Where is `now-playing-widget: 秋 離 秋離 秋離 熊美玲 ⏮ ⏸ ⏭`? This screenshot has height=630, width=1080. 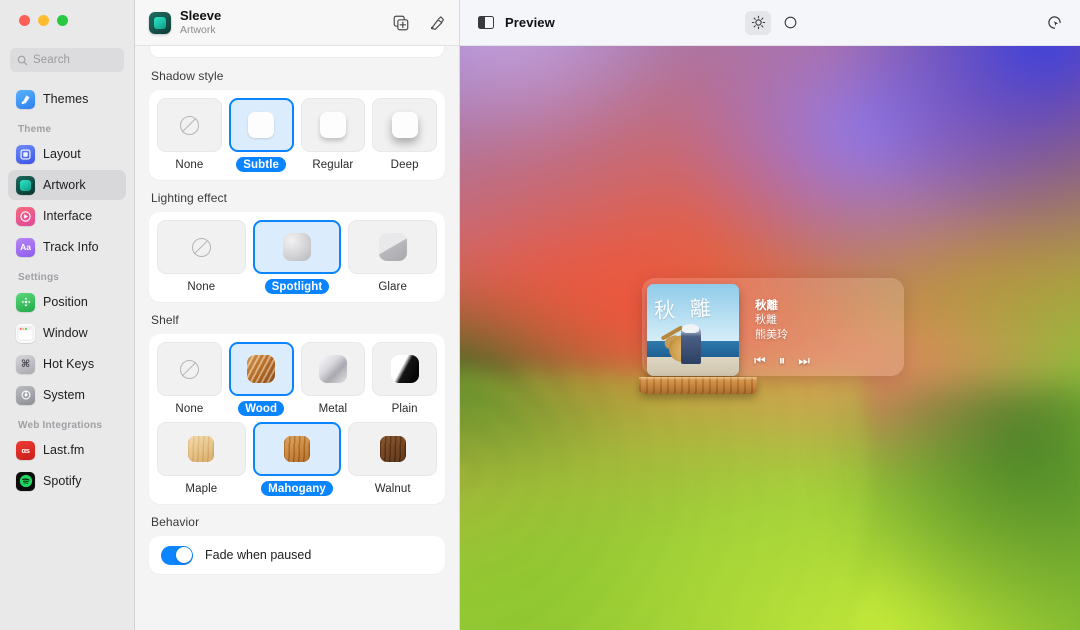 now-playing-widget: 秋 離 秋離 秋離 熊美玲 ⏮ ⏸ ⏭ is located at coordinates (771, 336).